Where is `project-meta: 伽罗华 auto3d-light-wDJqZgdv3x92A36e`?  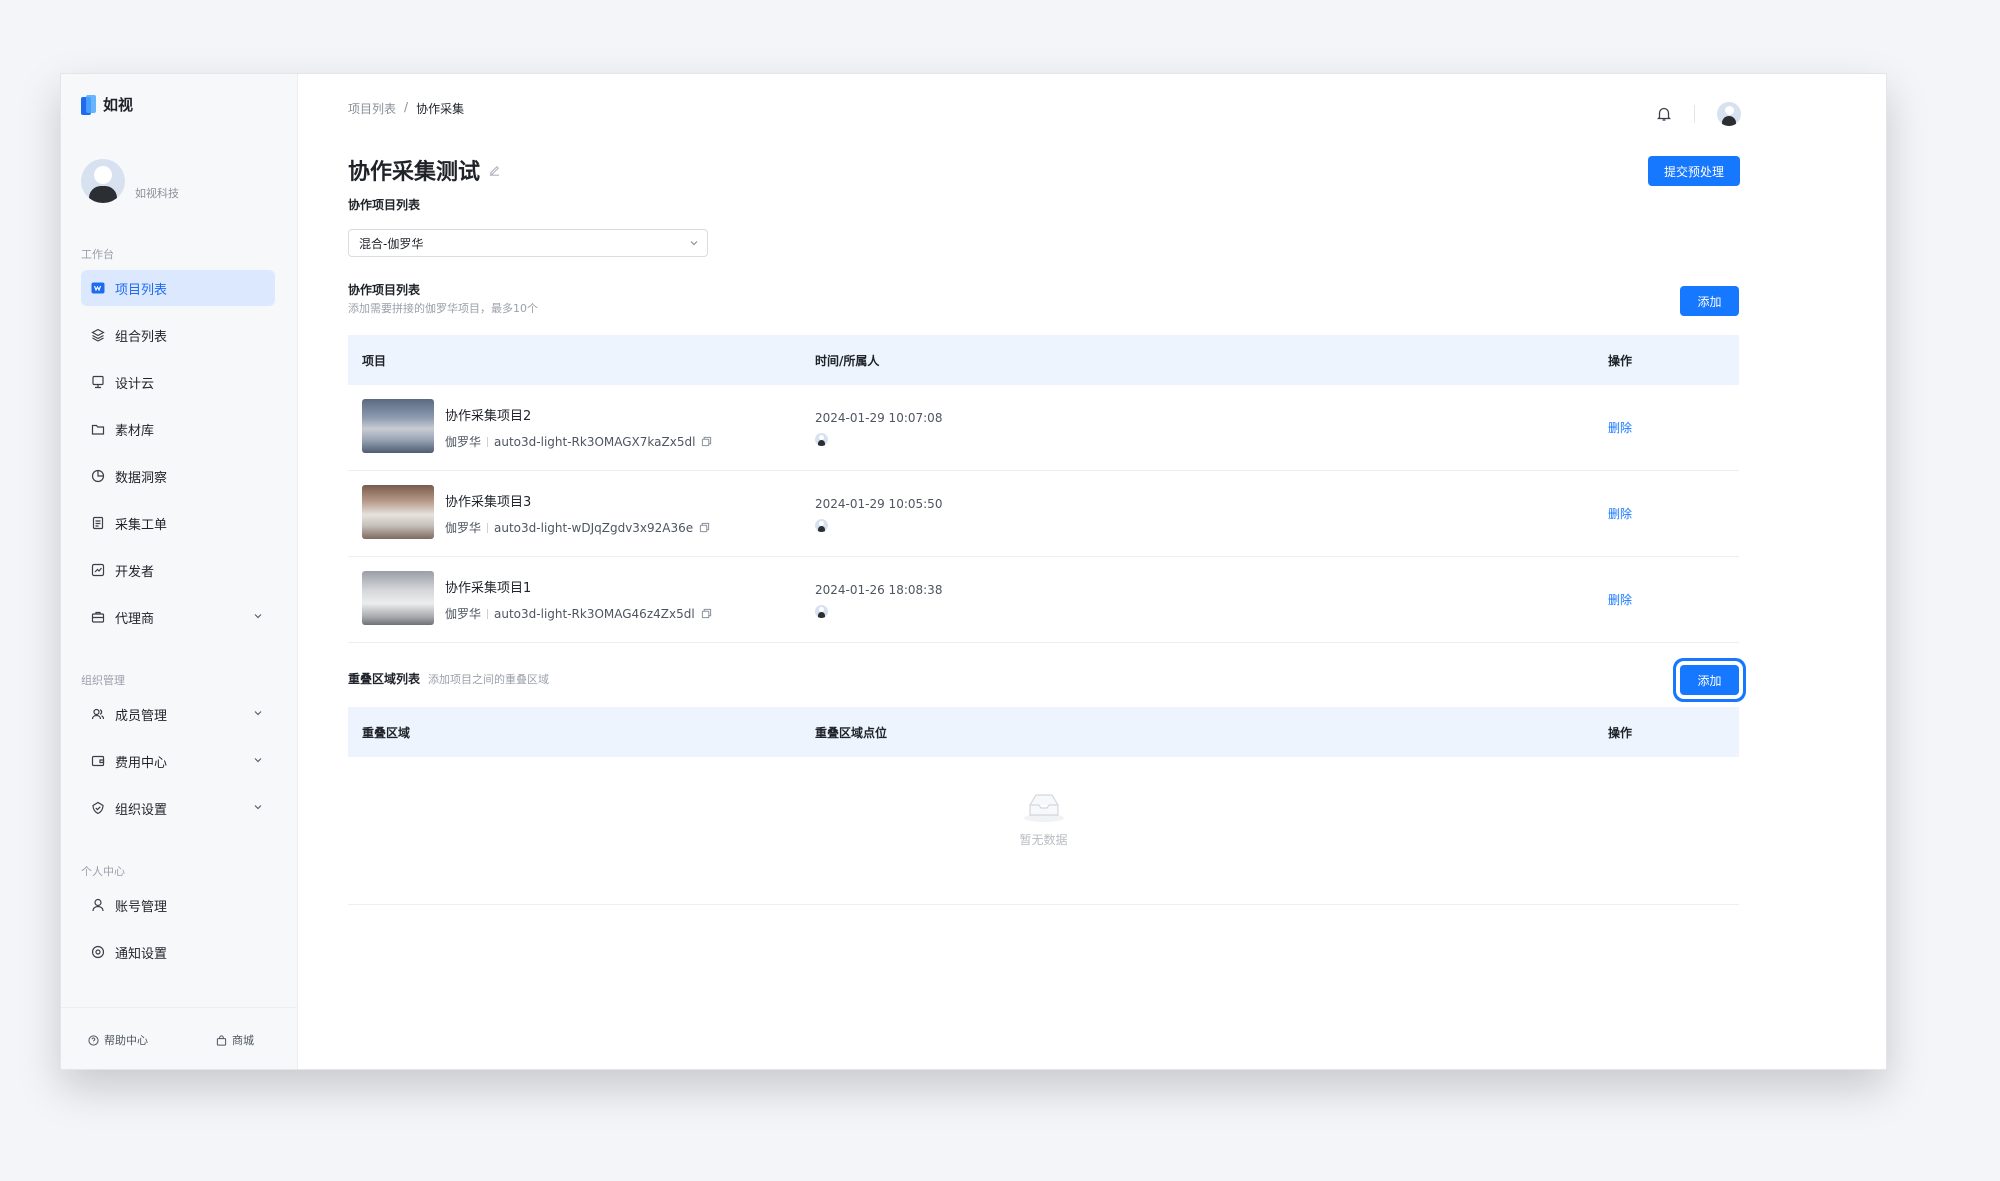
project-meta: 伽罗华 auto3d-light-wDJqZgdv3x92A36e is located at coordinates (577, 527).